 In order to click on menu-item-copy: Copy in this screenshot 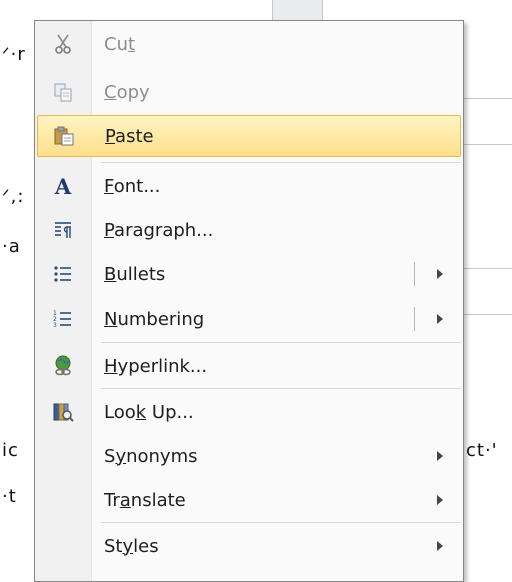, I will do `click(249, 92)`.